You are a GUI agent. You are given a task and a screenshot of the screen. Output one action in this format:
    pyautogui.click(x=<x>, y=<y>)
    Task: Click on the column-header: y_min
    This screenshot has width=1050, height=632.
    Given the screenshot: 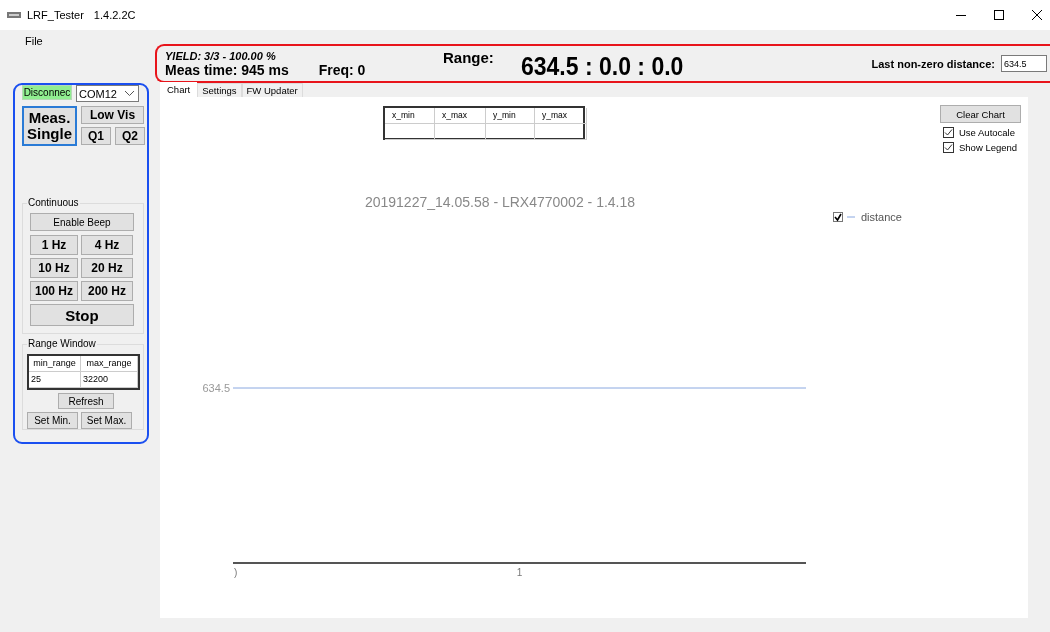 What is the action you would take?
    pyautogui.click(x=510, y=116)
    